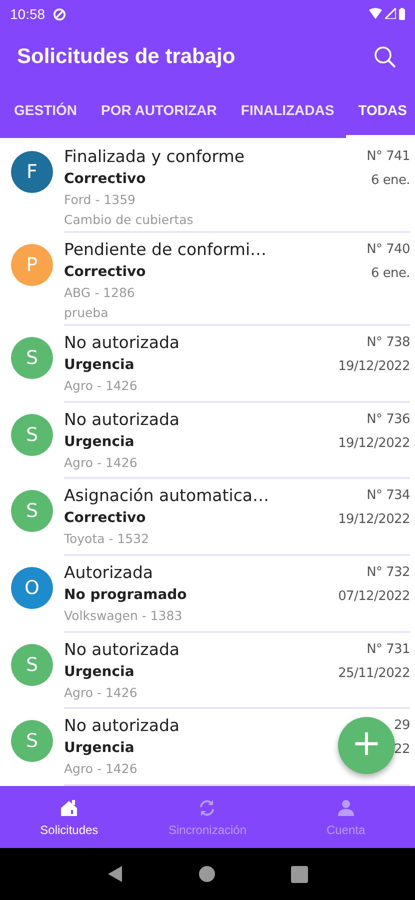 The width and height of the screenshot is (415, 900). What do you see at coordinates (100, 200) in the screenshot?
I see `vehicle-label: Ford - 1359` at bounding box center [100, 200].